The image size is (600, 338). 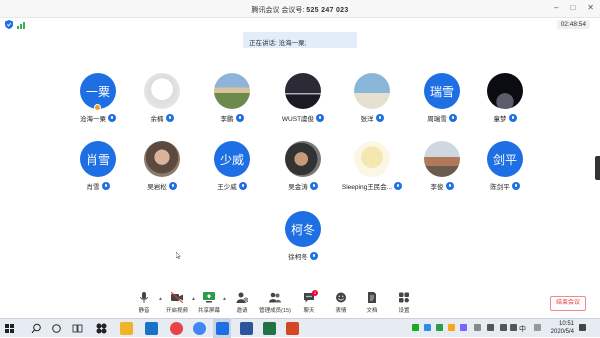 I want to click on participant-tile: WUST虞俊, so click(x=303, y=103).